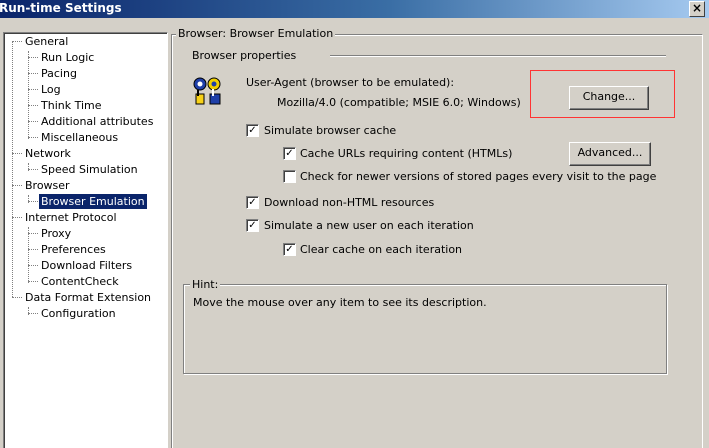  I want to click on section-divider, so click(498, 56).